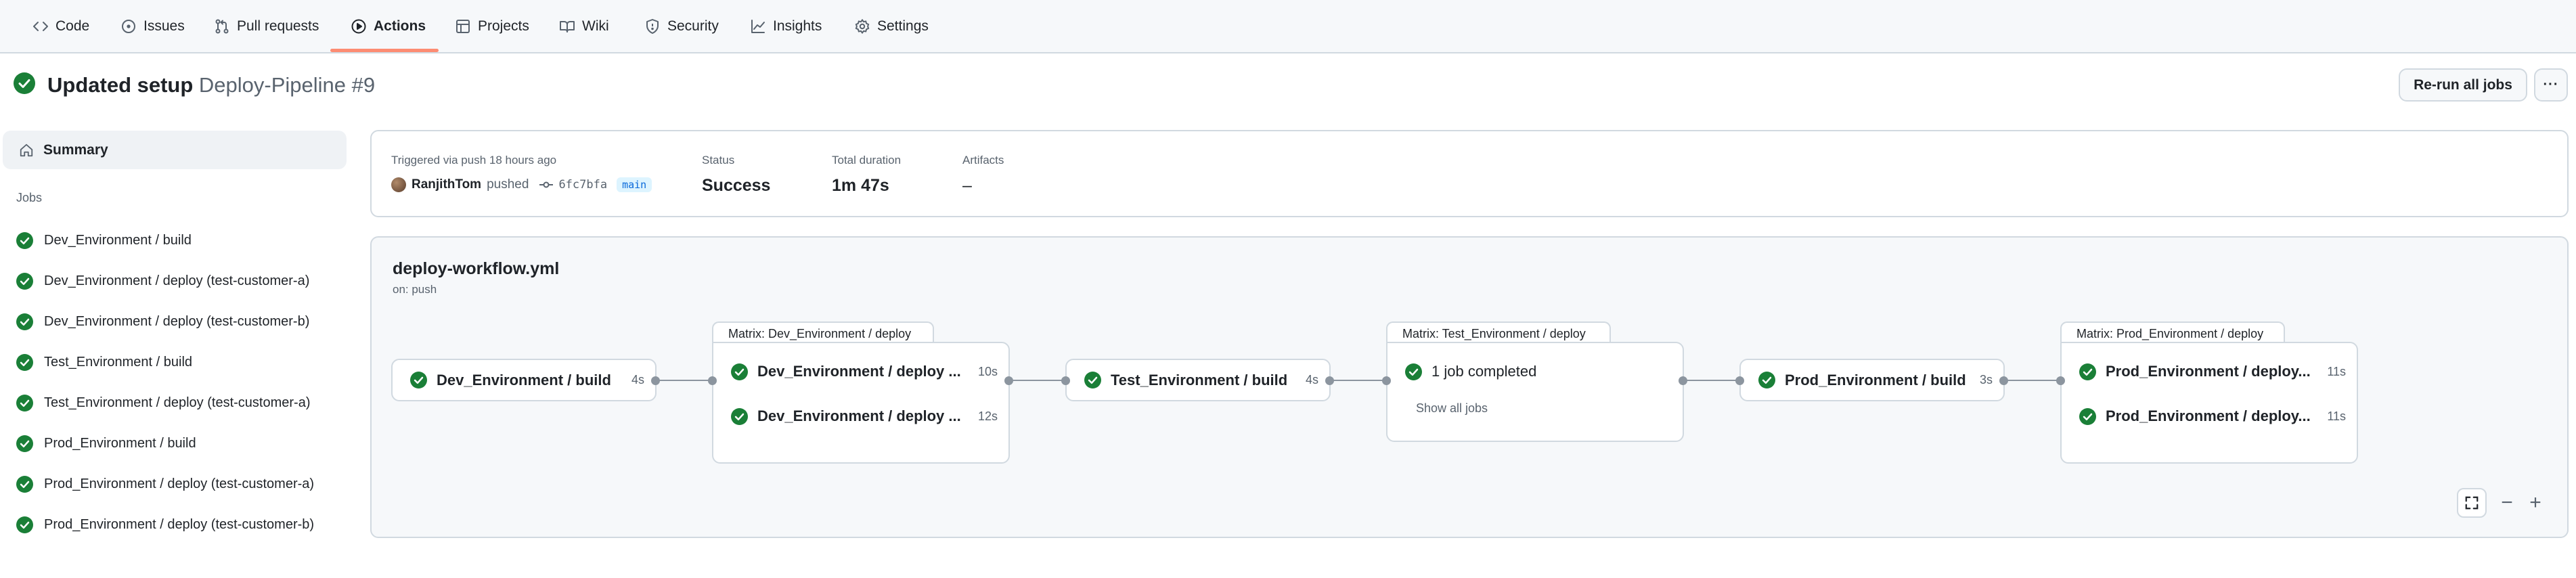  Describe the element at coordinates (29, 197) in the screenshot. I see `jobs-heading: Jobs` at that location.